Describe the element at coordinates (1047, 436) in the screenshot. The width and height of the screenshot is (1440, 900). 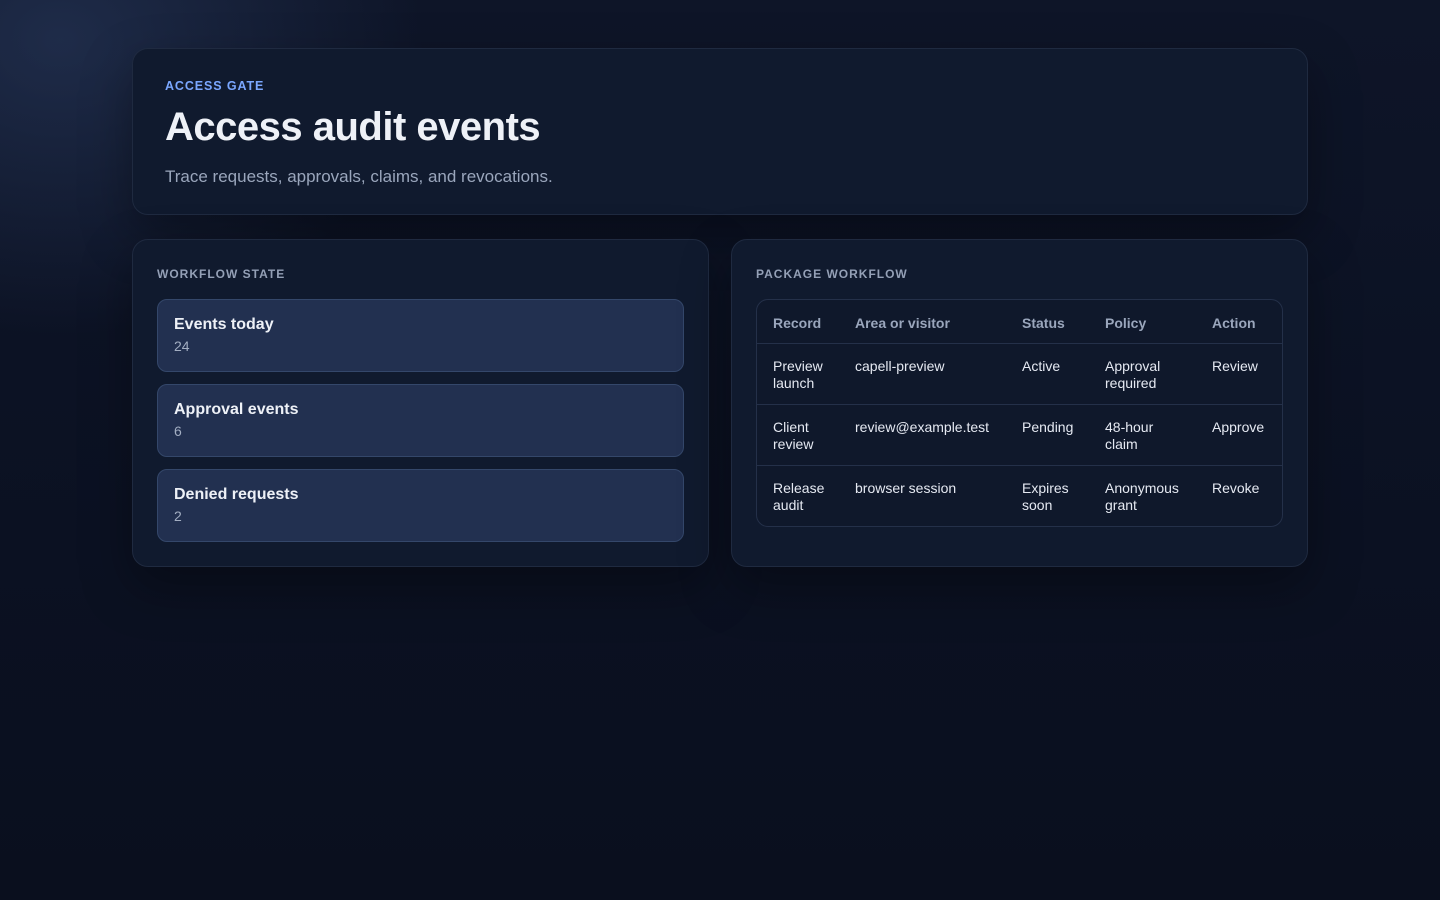
I see `status-cell: Pending` at that location.